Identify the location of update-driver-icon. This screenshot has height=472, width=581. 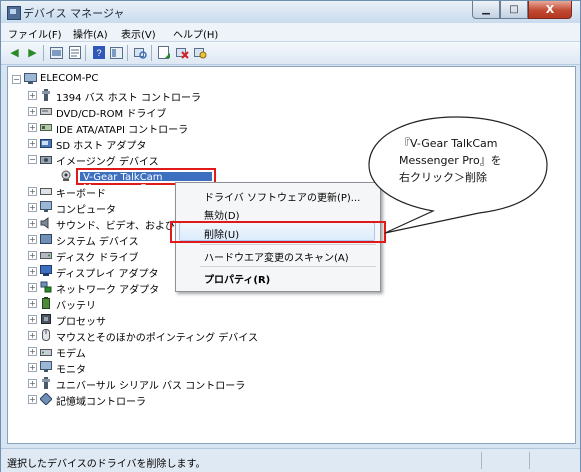
(164, 52).